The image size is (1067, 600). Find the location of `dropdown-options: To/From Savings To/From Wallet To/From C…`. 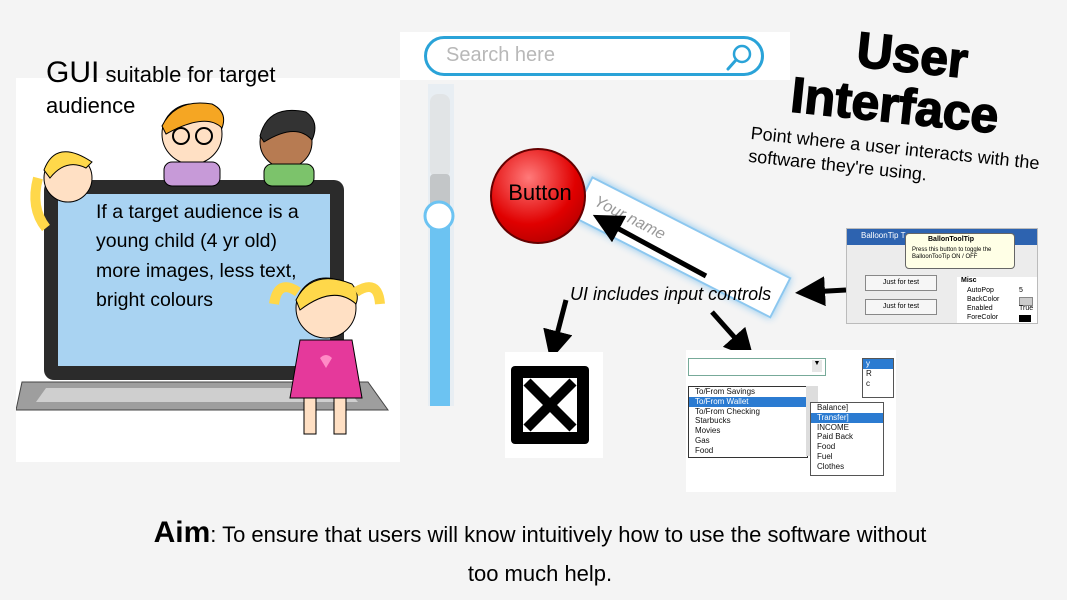

dropdown-options: To/From Savings To/From Wallet To/From C… is located at coordinates (748, 422).